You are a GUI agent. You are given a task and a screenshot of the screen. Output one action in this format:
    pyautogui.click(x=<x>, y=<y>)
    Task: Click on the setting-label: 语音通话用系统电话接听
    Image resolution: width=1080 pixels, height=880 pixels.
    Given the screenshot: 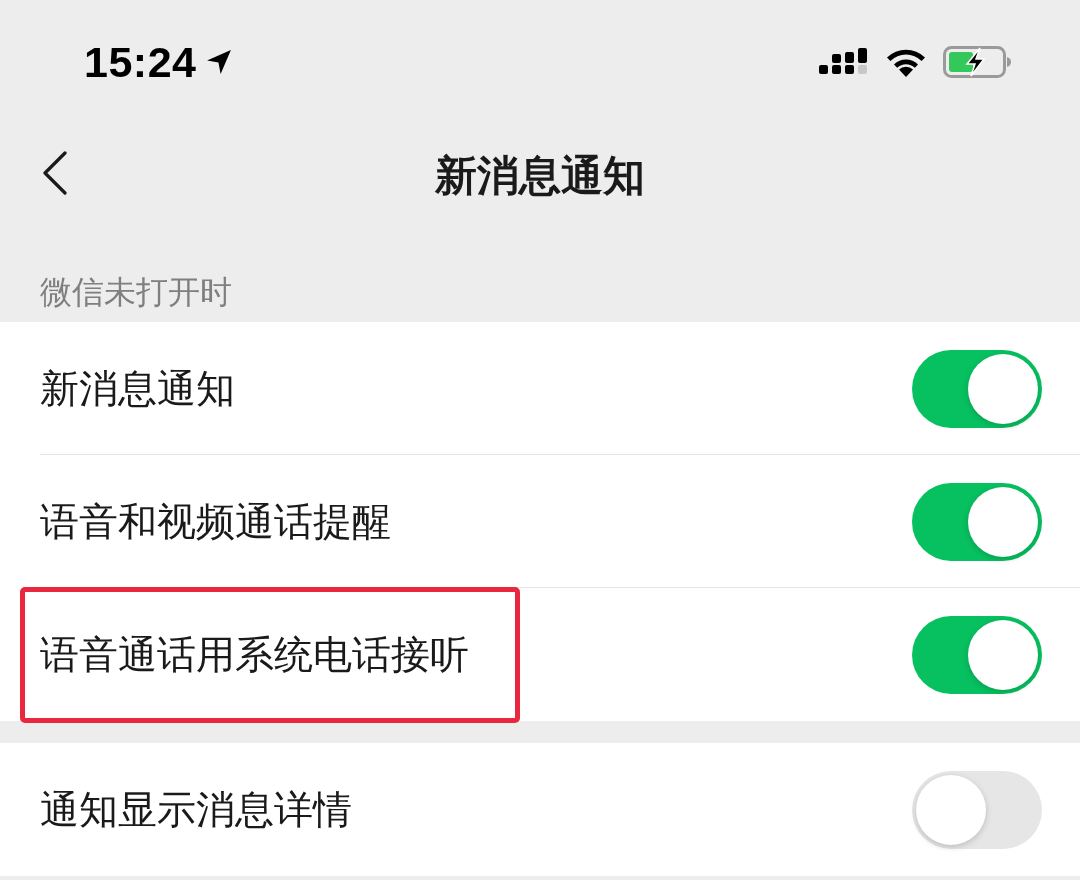 What is the action you would take?
    pyautogui.click(x=254, y=654)
    